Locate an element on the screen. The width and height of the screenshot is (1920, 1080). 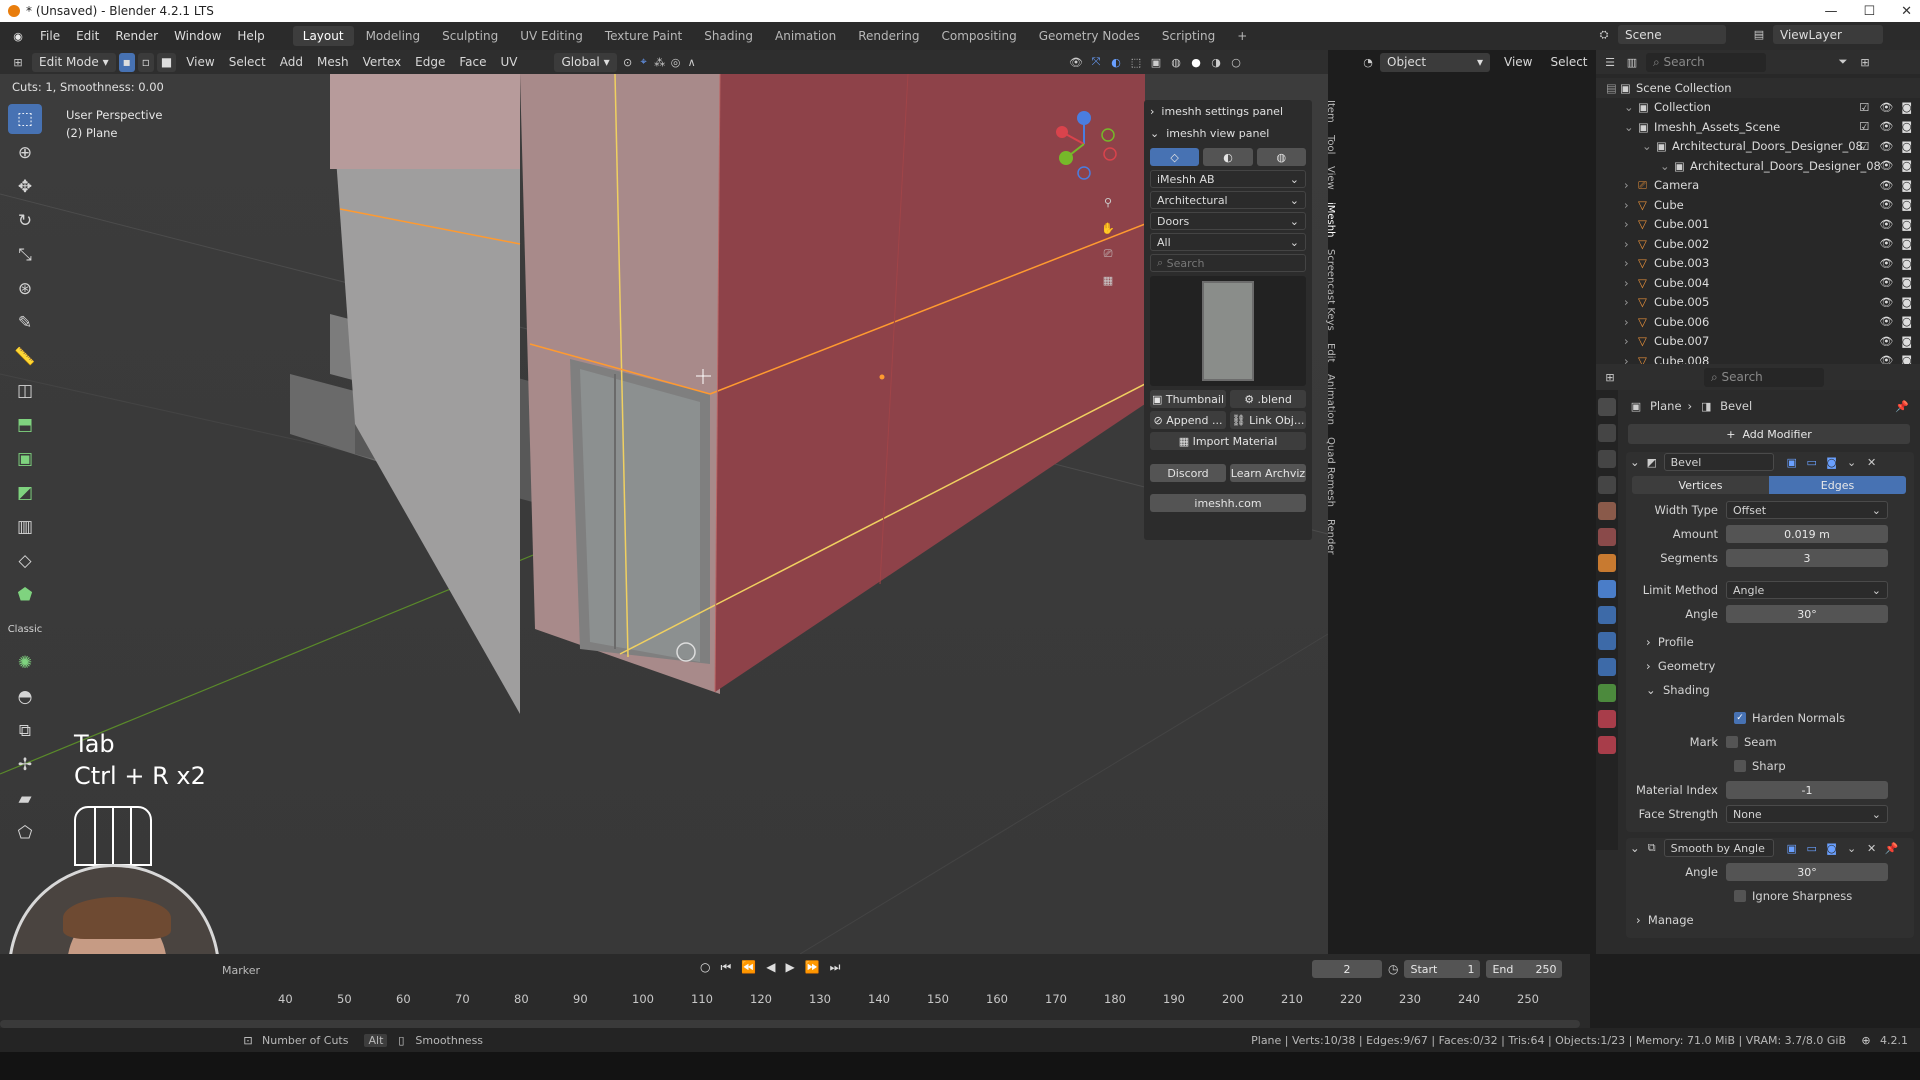
header-menu-mesh: Mesh is located at coordinates (333, 62).